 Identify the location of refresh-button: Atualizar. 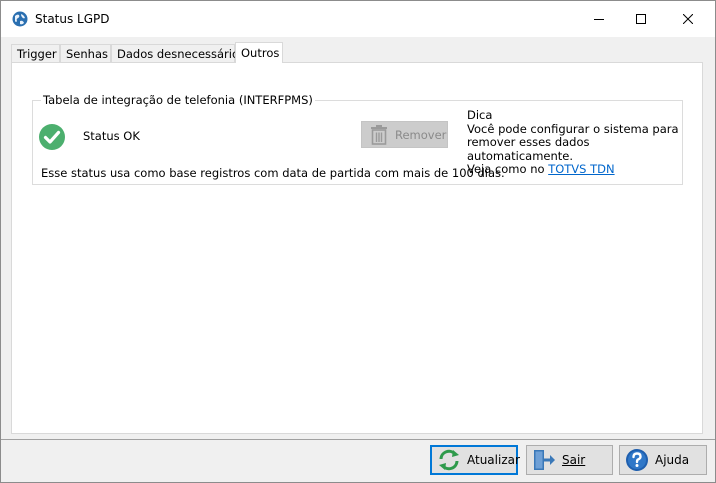
(475, 460).